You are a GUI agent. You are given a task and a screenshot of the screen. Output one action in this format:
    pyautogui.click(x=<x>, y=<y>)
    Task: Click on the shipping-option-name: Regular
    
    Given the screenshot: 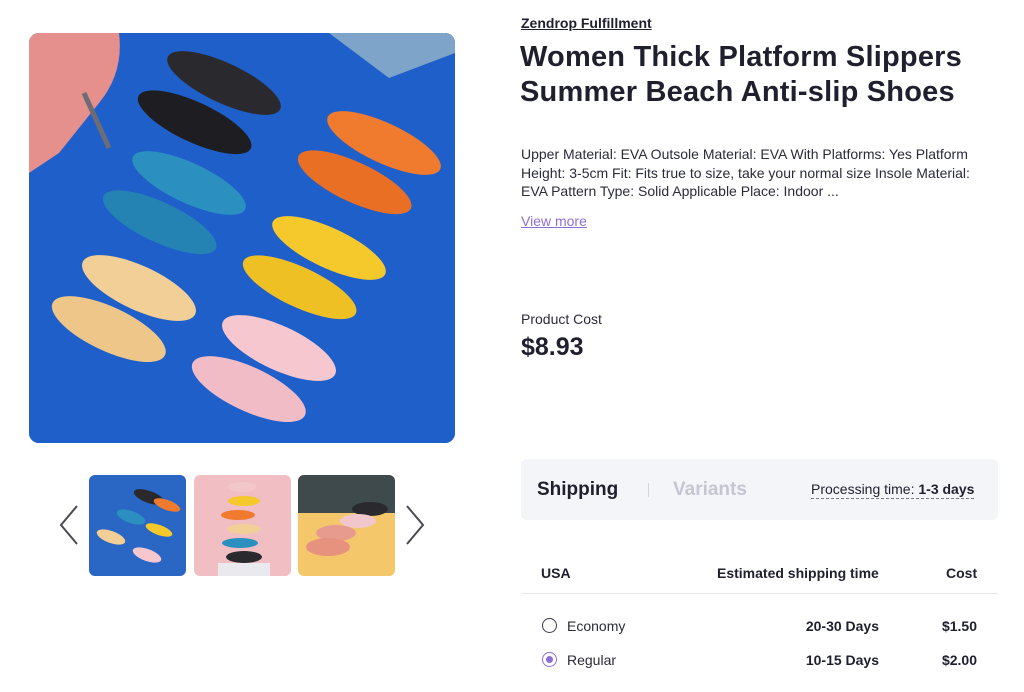 What is the action you would take?
    pyautogui.click(x=592, y=660)
    